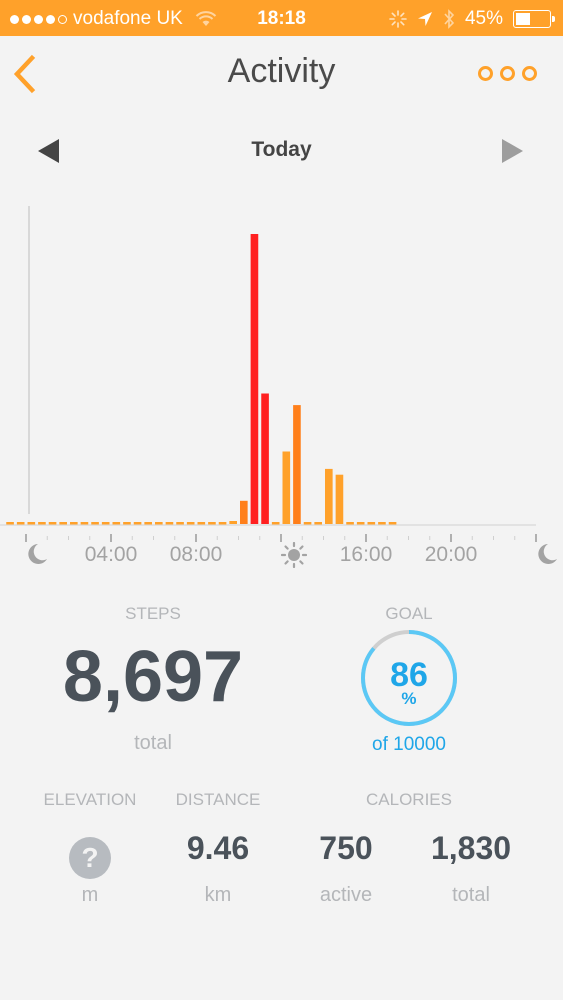 Image resolution: width=563 pixels, height=1000 pixels. I want to click on calories-active-label: active, so click(346, 895).